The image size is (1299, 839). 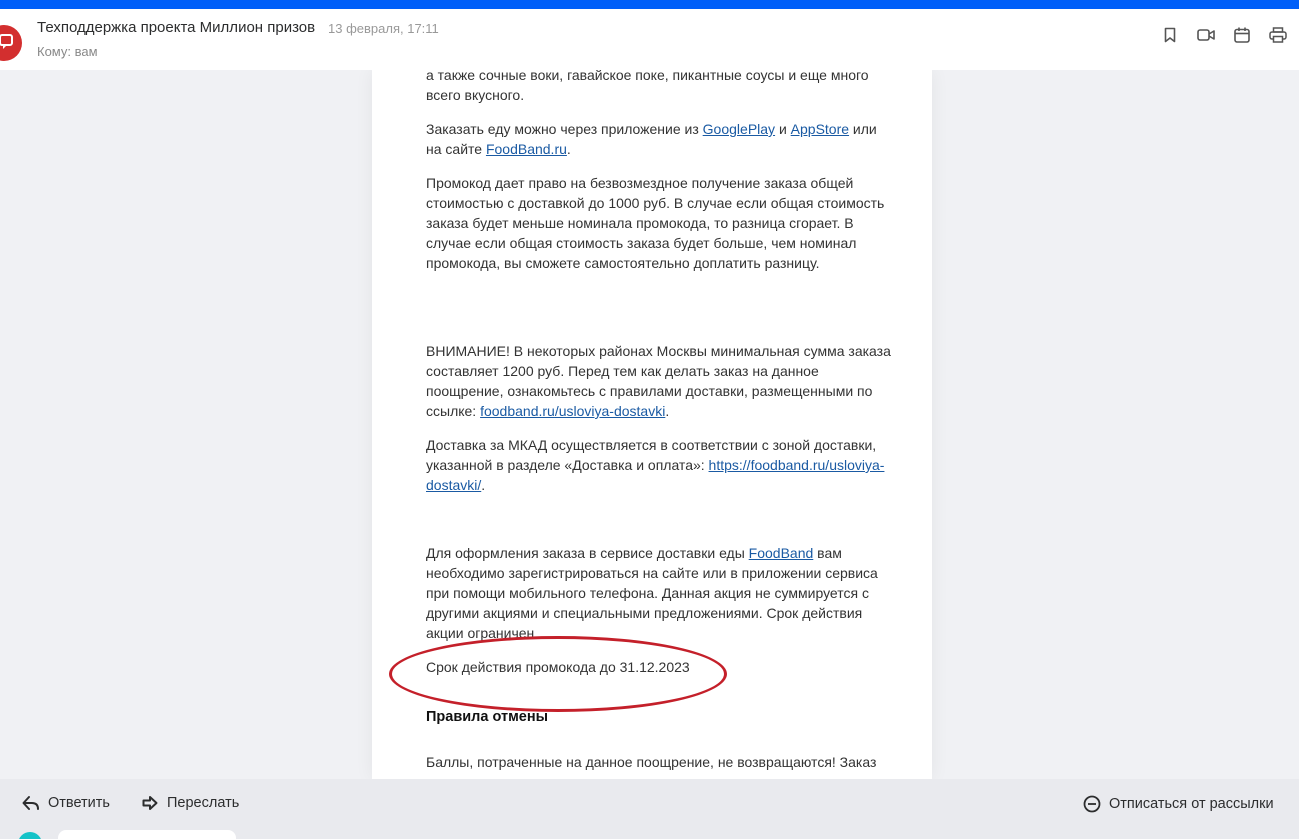 What do you see at coordinates (176, 27) in the screenshot?
I see `sender-name: Техподдержка проекта Миллион призов` at bounding box center [176, 27].